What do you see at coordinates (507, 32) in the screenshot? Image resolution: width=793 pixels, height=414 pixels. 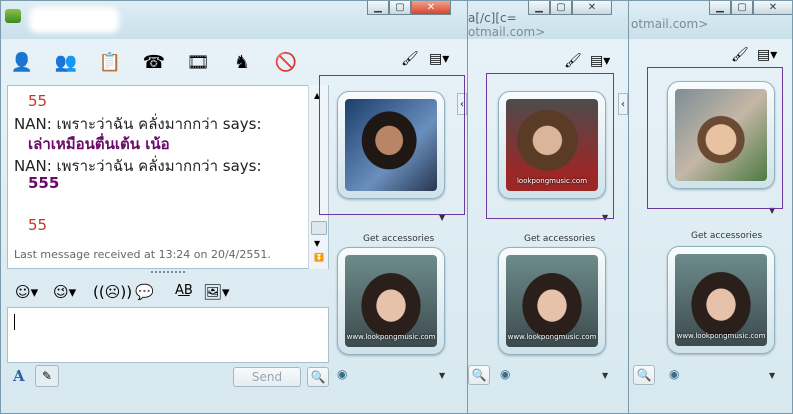 I see `window-title-email: otmail.com>` at bounding box center [507, 32].